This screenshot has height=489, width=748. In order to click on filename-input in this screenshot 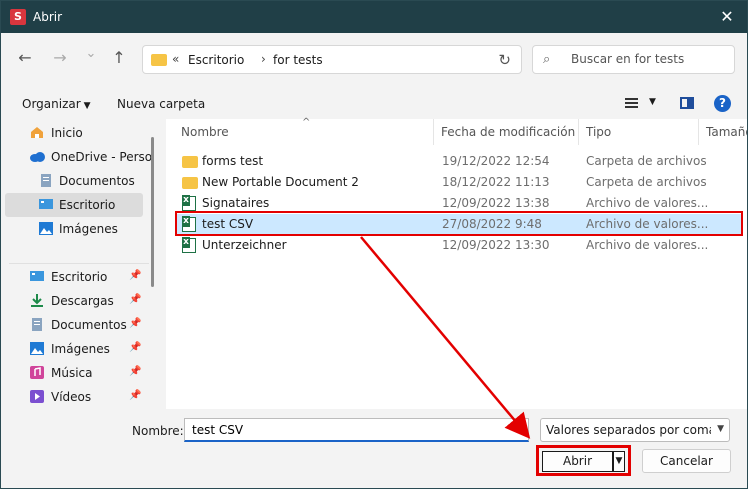, I will do `click(347, 430)`.